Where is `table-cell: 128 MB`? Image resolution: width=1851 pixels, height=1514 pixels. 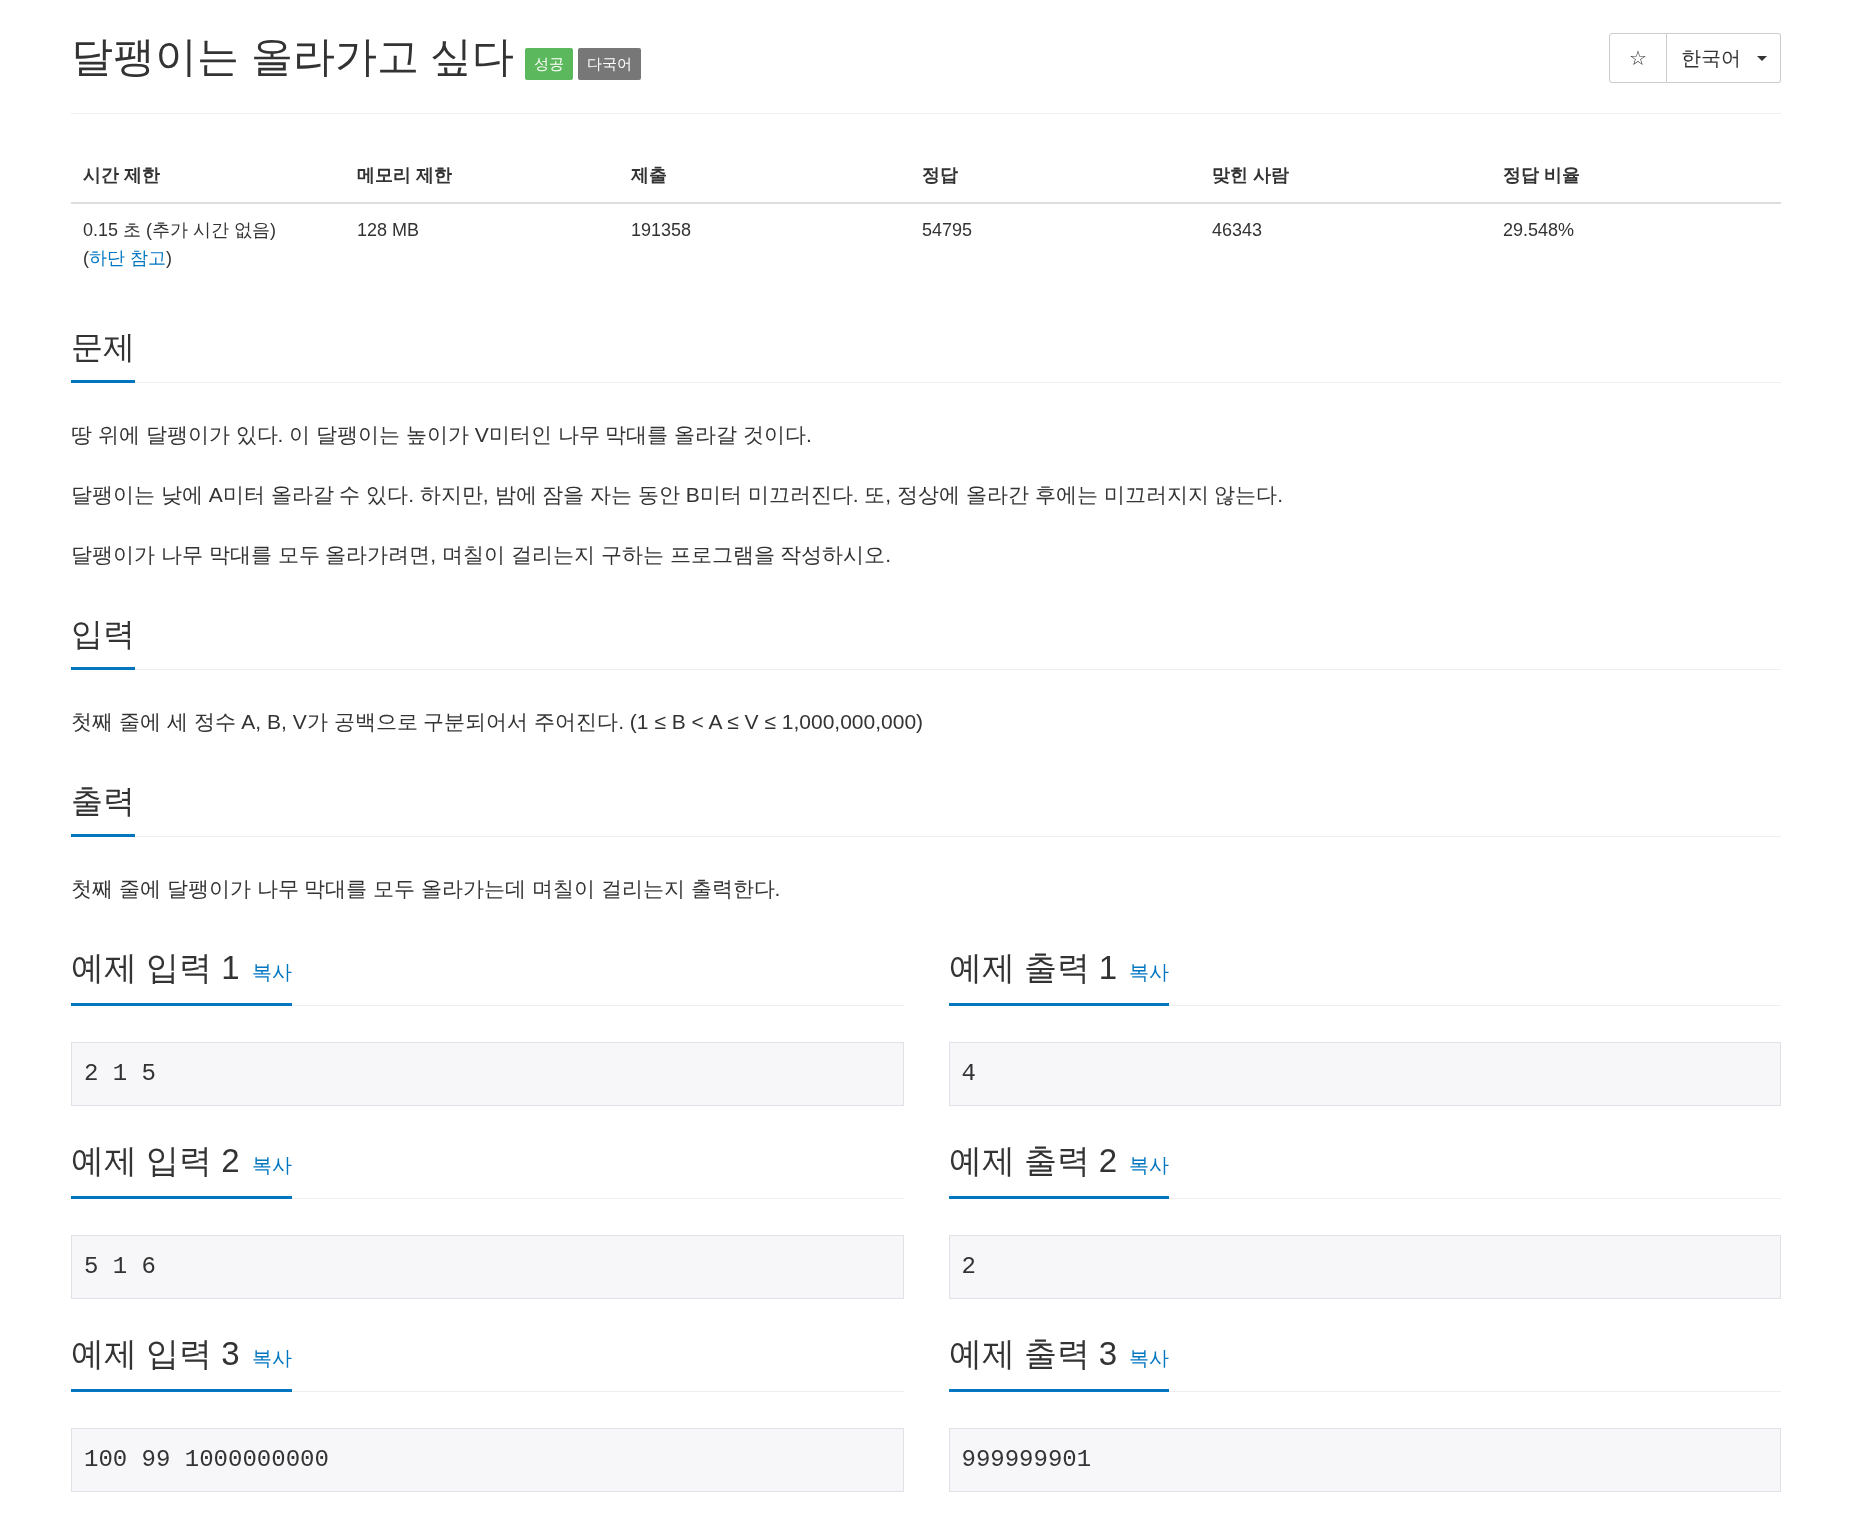 table-cell: 128 MB is located at coordinates (482, 243).